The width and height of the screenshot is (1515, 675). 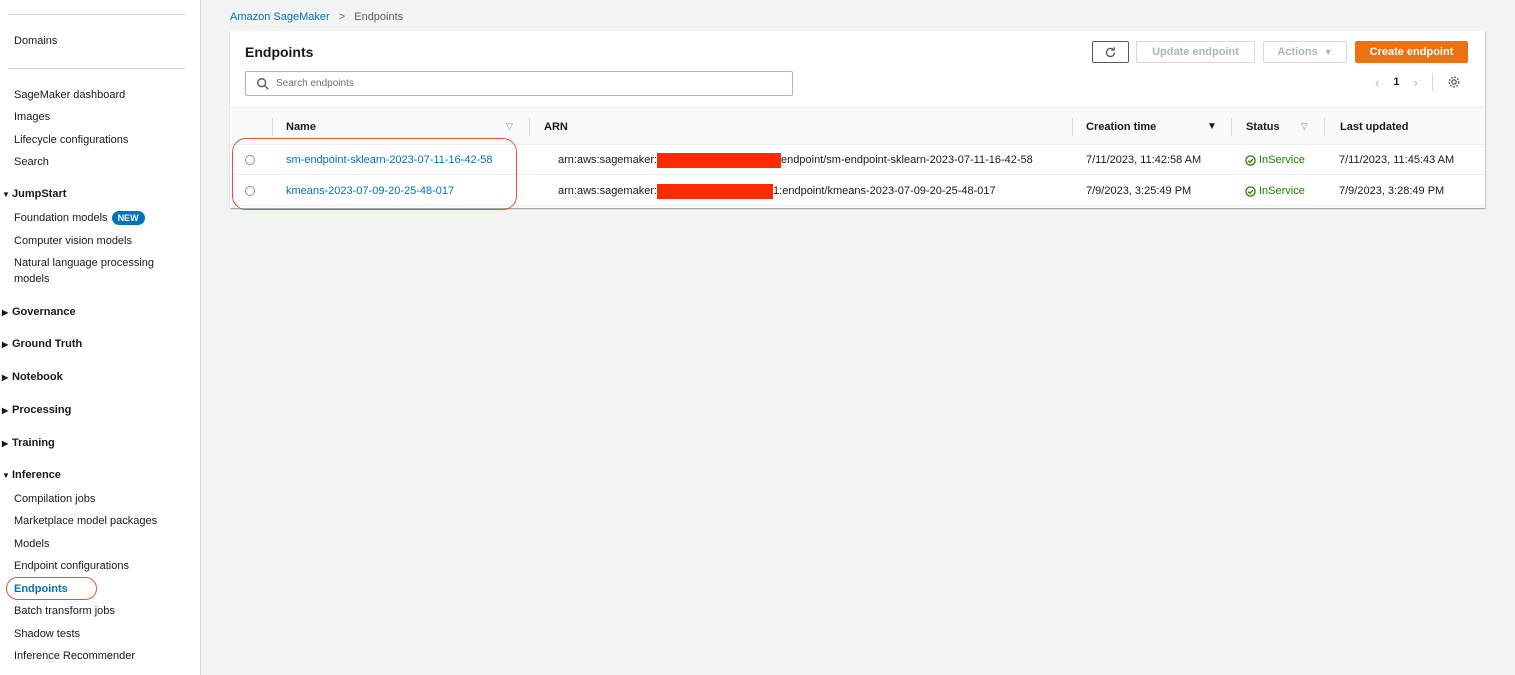 I want to click on divider, so click(x=1432, y=82).